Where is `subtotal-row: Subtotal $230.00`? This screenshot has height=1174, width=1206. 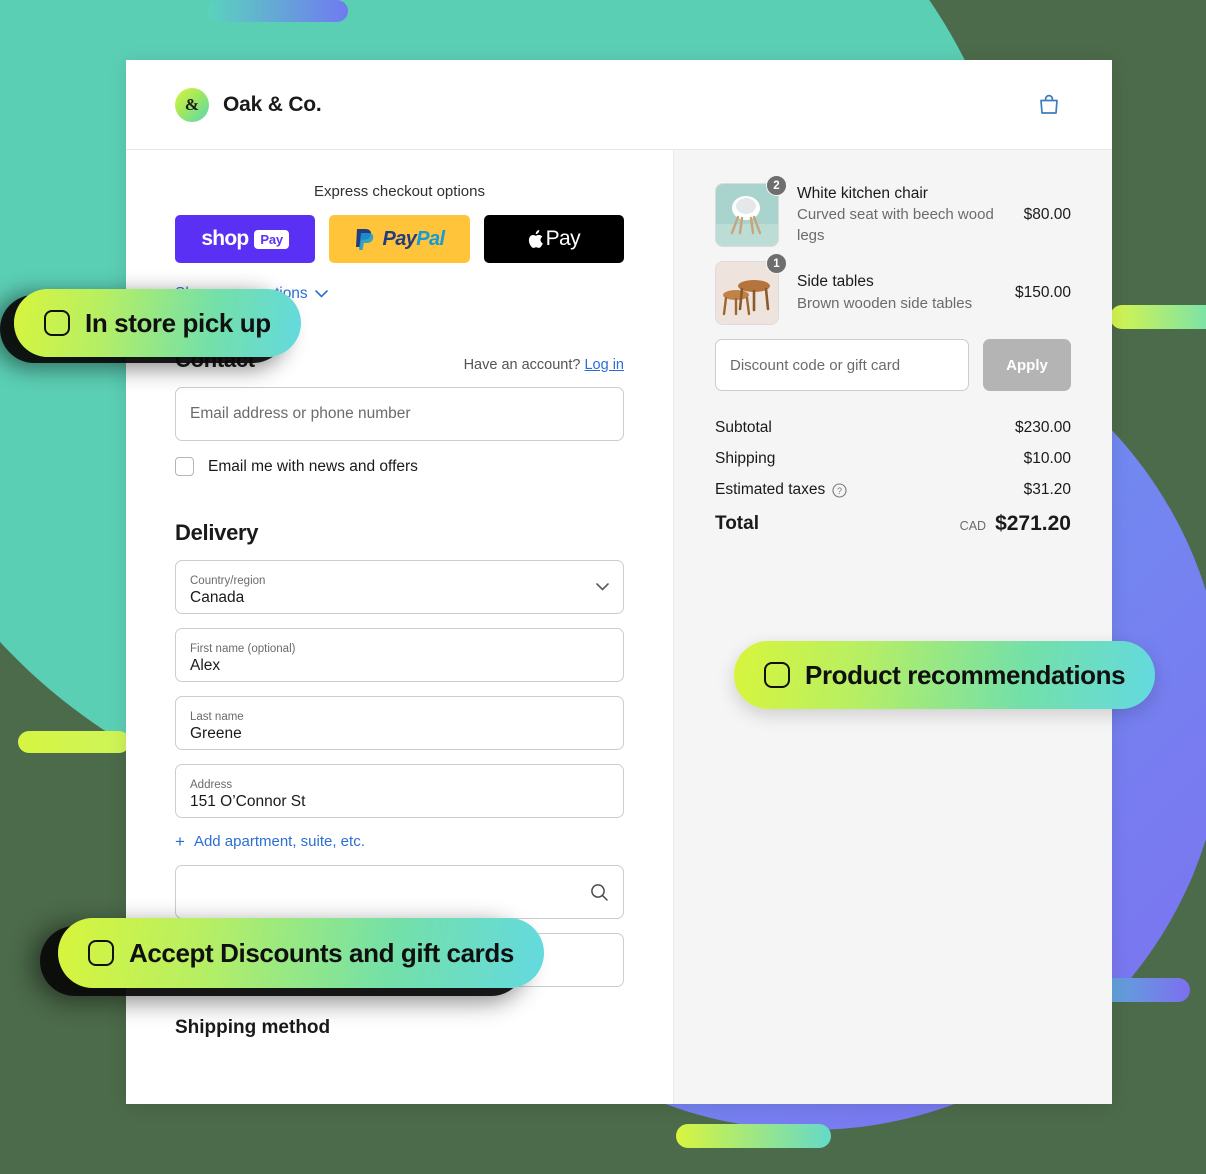 subtotal-row: Subtotal $230.00 is located at coordinates (893, 428).